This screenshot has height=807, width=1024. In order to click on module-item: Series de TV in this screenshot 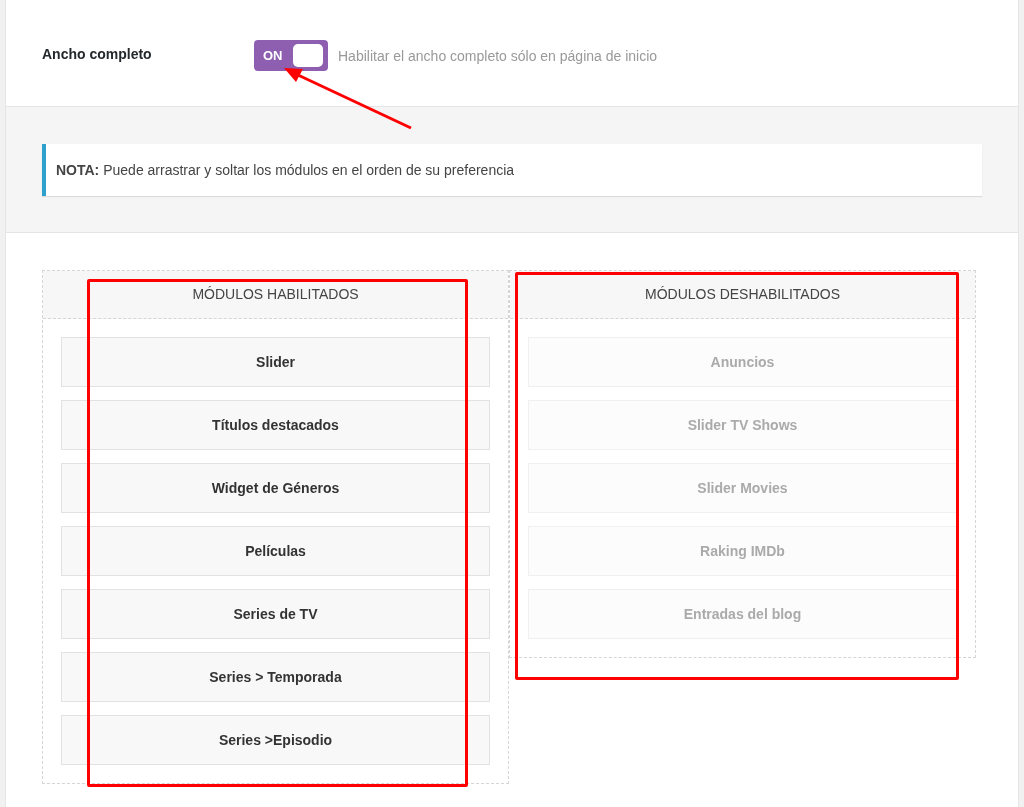, I will do `click(275, 614)`.